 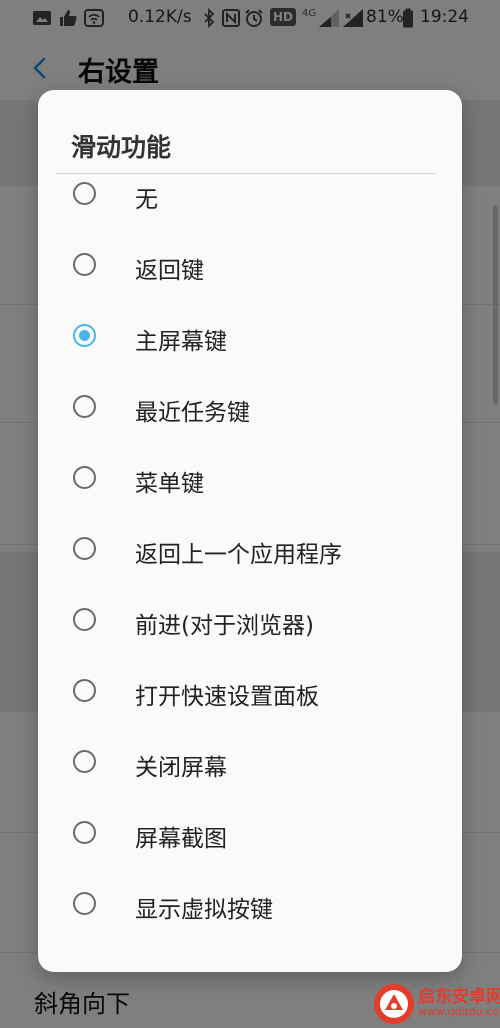 What do you see at coordinates (224, 626) in the screenshot?
I see `option-label: 前进(对于浏览器)` at bounding box center [224, 626].